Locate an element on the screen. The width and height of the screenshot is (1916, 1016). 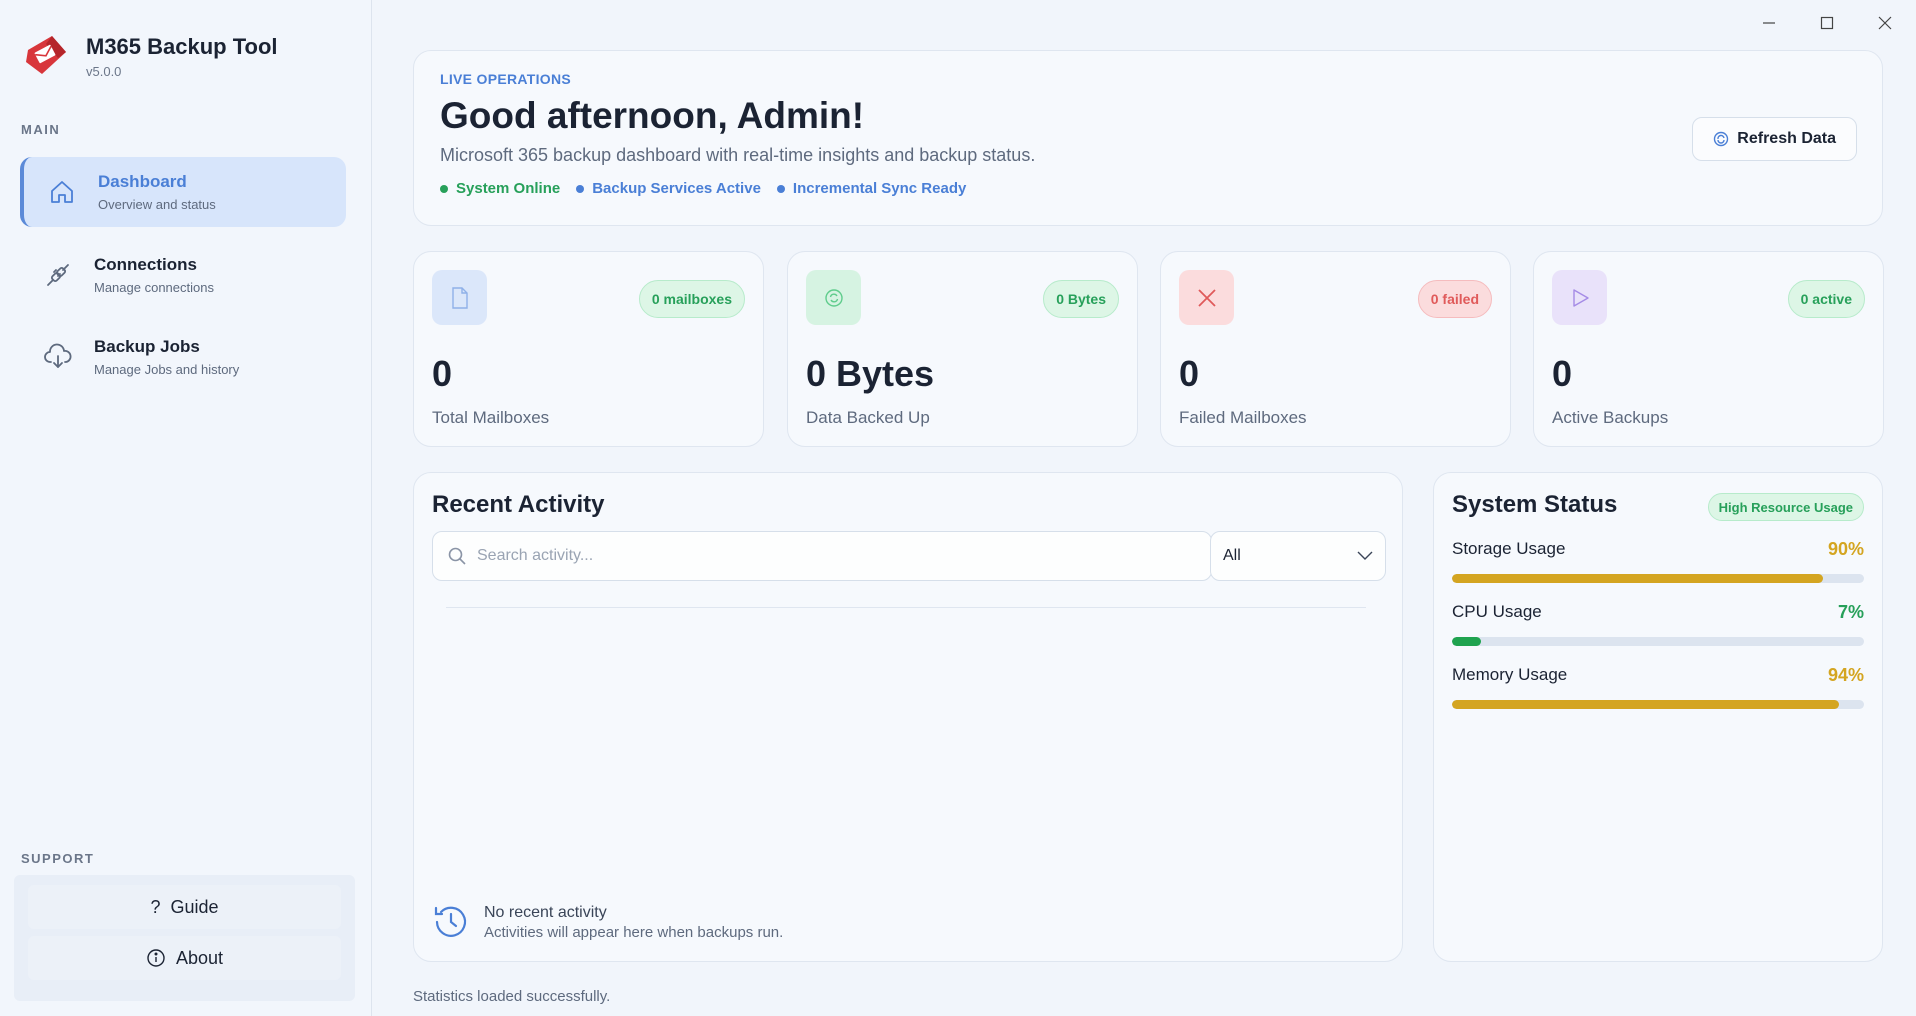
x-icon is located at coordinates (1206, 297).